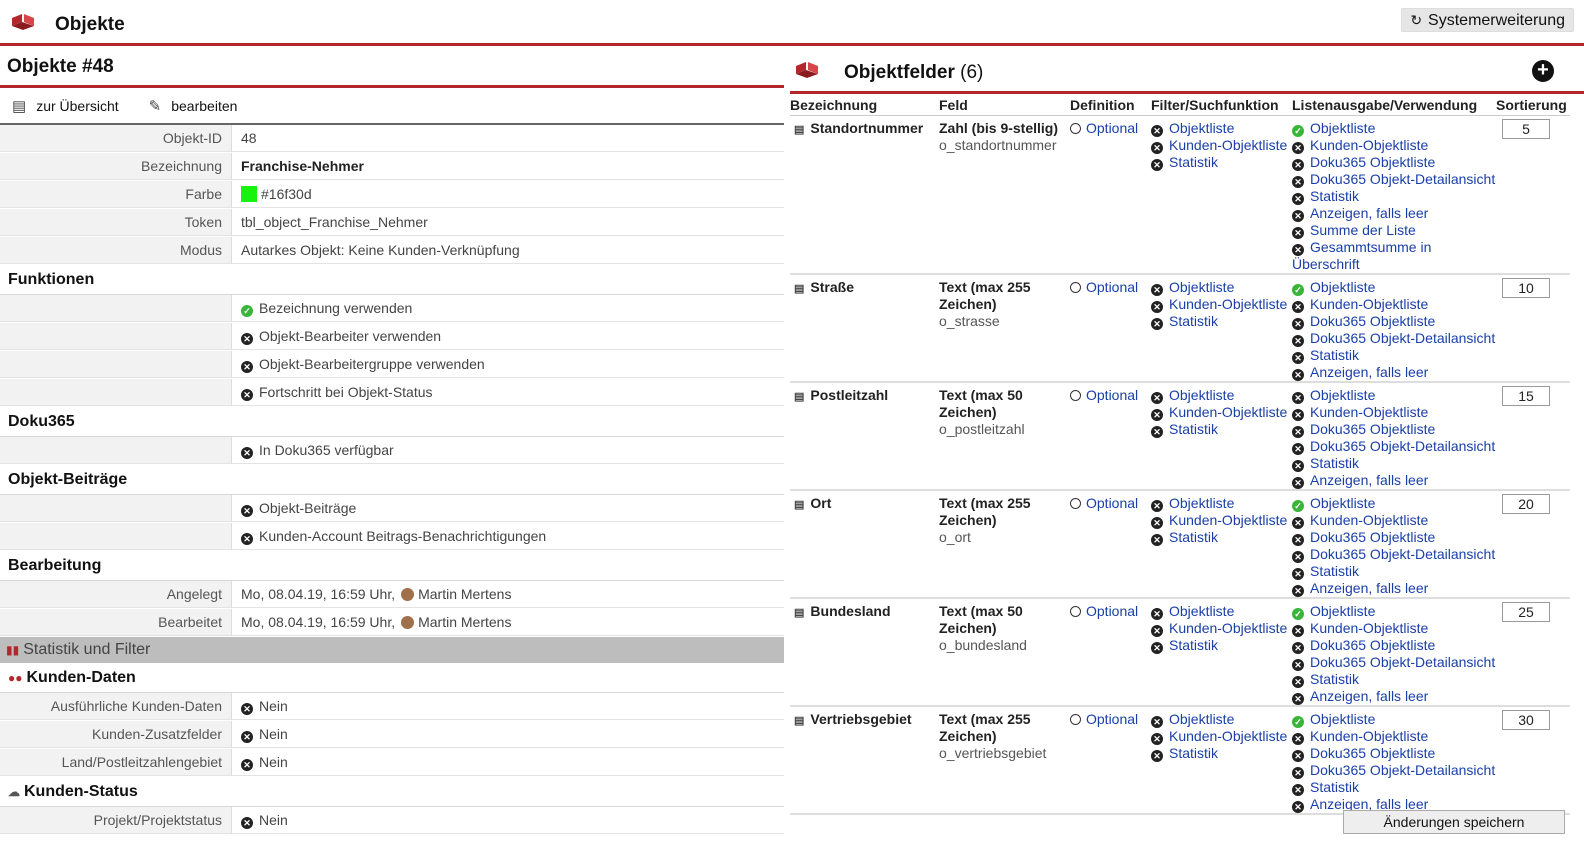  I want to click on field-name: ▤ Postleitzahl, so click(864, 396).